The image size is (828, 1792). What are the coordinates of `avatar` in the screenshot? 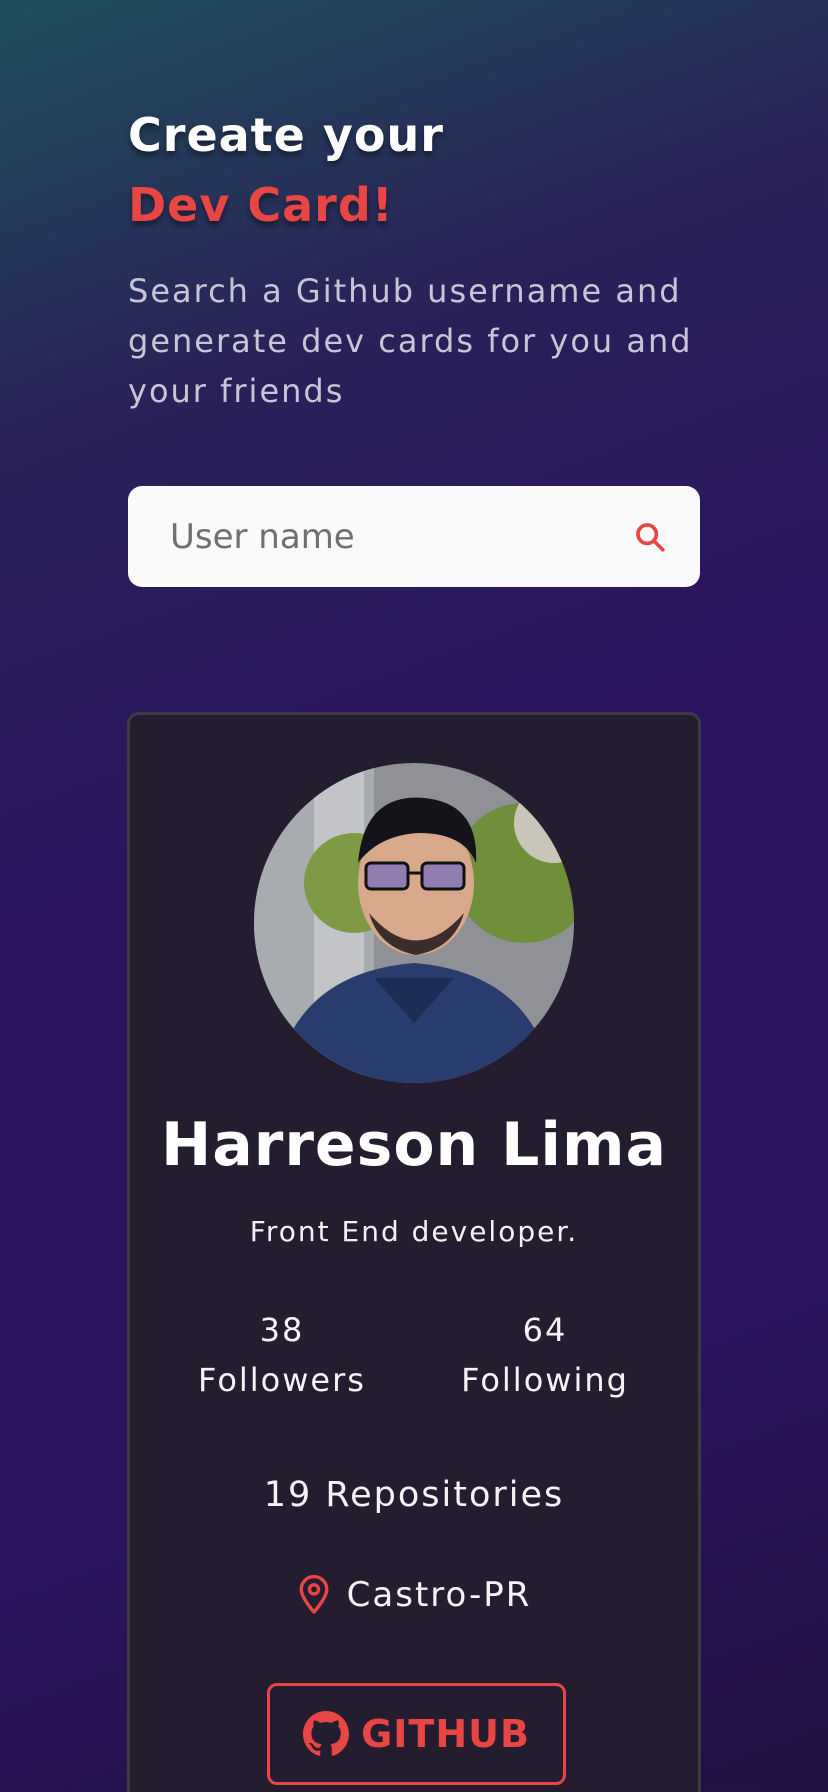 It's located at (414, 923).